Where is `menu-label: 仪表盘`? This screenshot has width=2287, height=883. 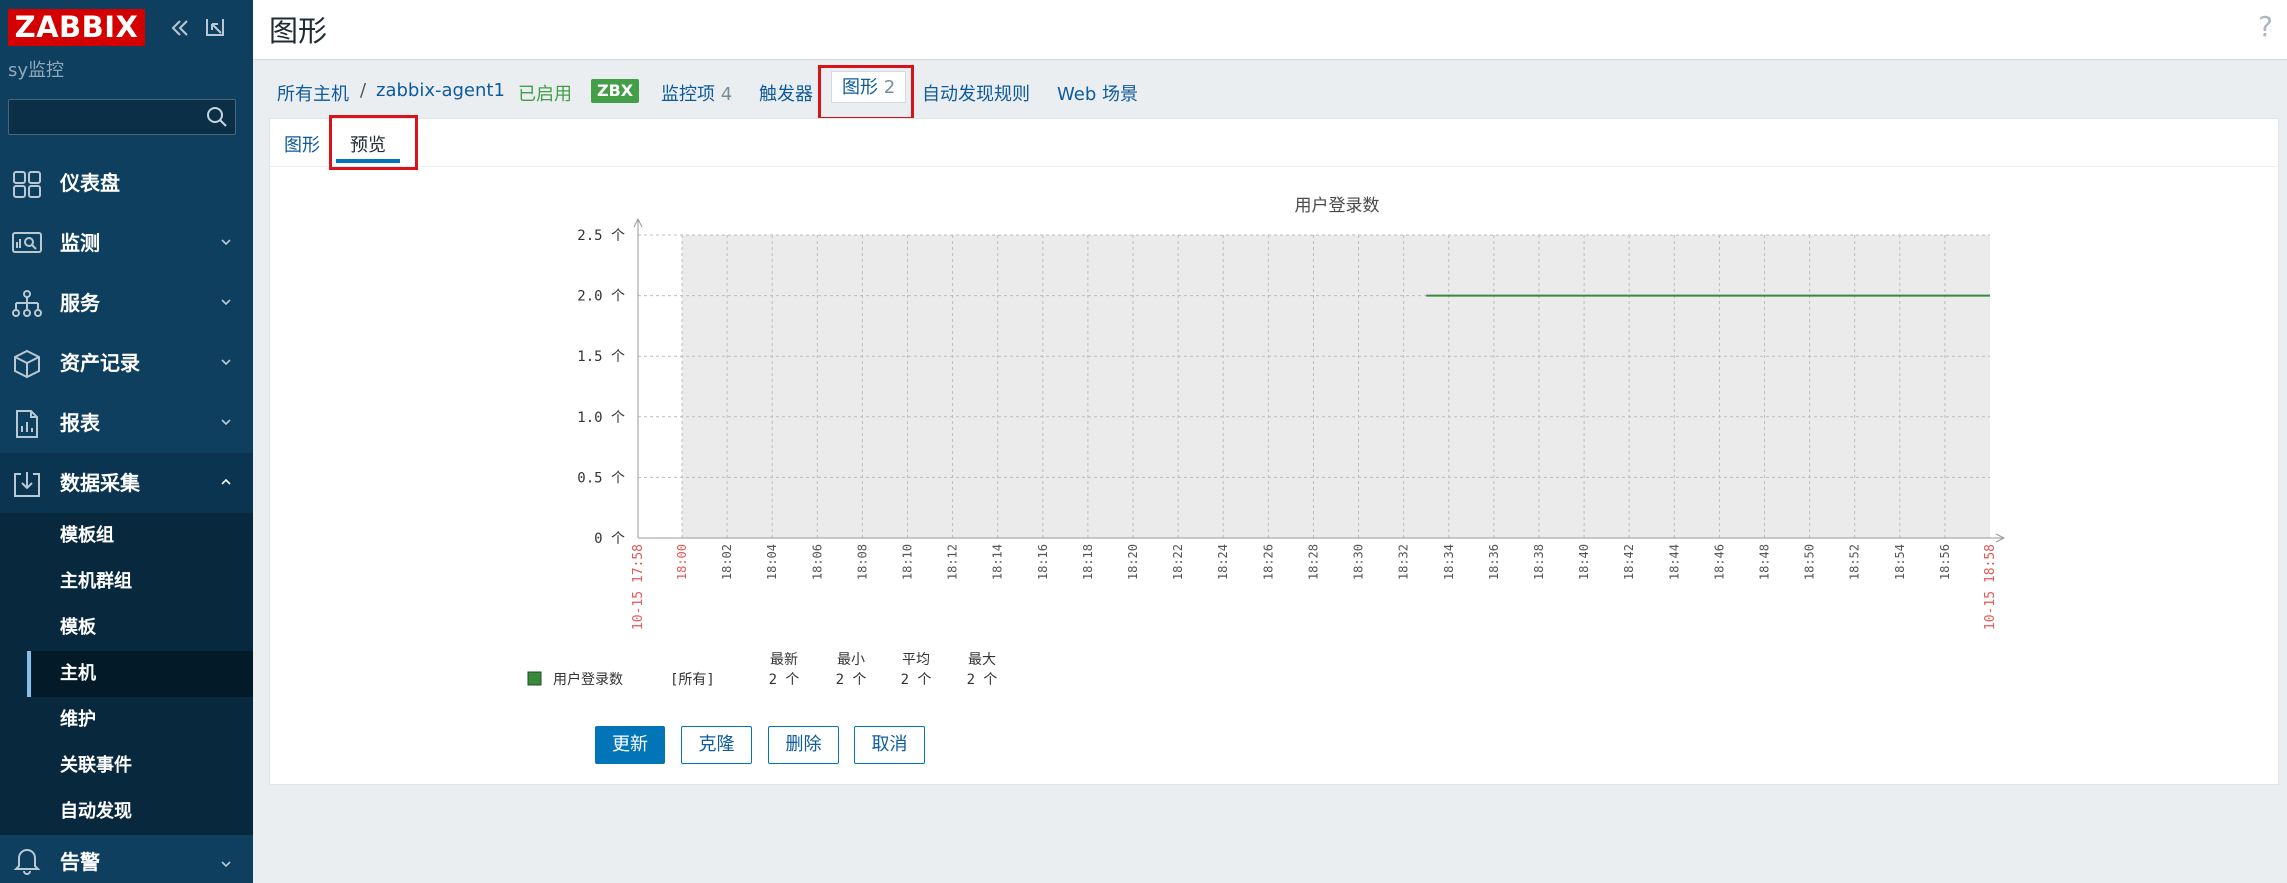
menu-label: 仪表盘 is located at coordinates (90, 183).